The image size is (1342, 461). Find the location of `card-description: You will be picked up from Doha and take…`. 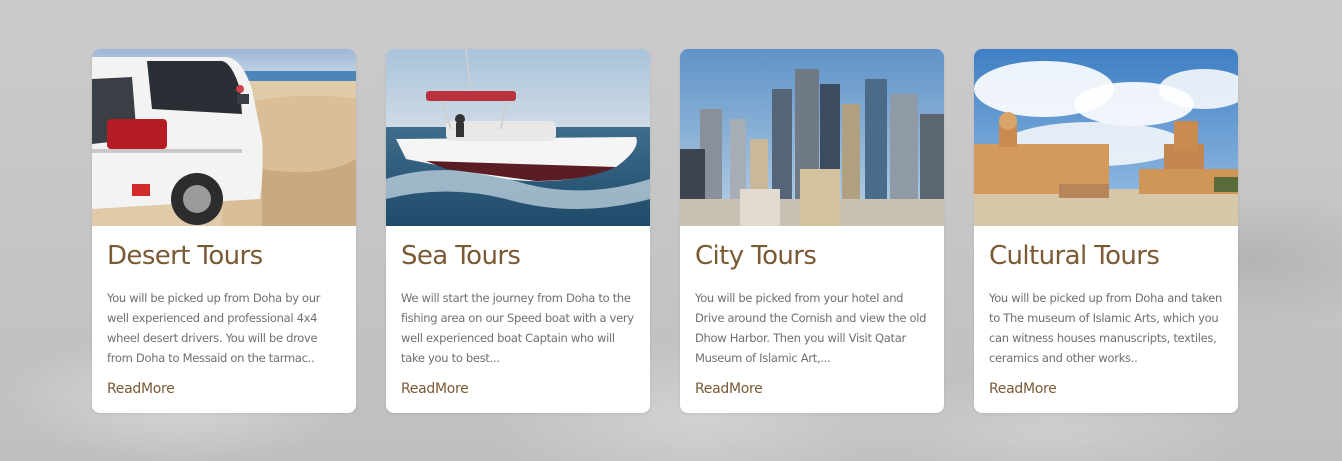

card-description: You will be picked up from Doha and take… is located at coordinates (1105, 328).